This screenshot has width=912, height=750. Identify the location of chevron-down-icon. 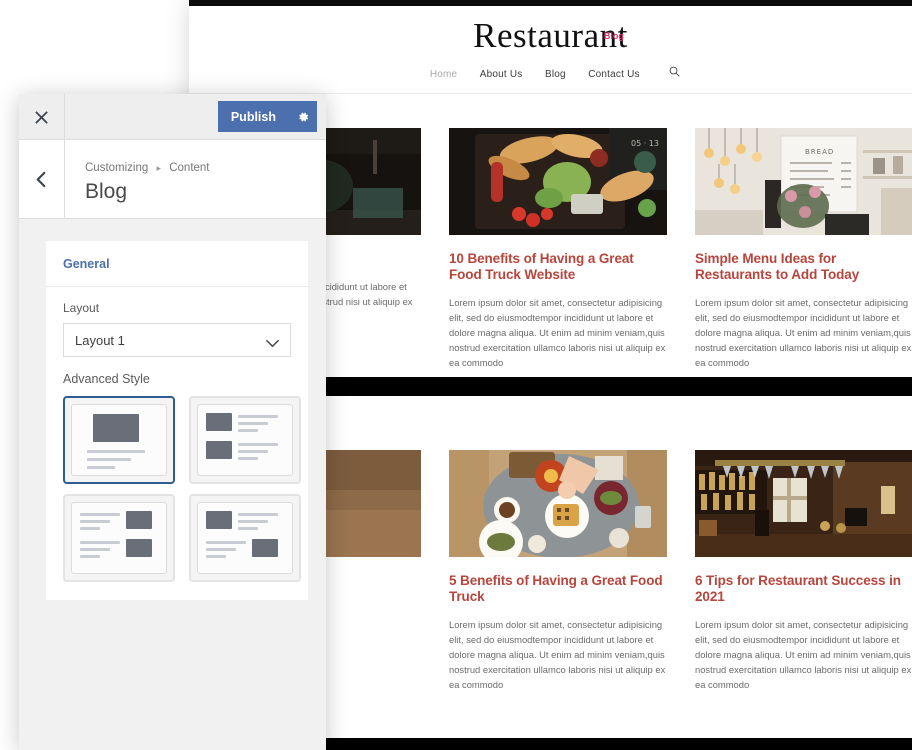
(272, 343).